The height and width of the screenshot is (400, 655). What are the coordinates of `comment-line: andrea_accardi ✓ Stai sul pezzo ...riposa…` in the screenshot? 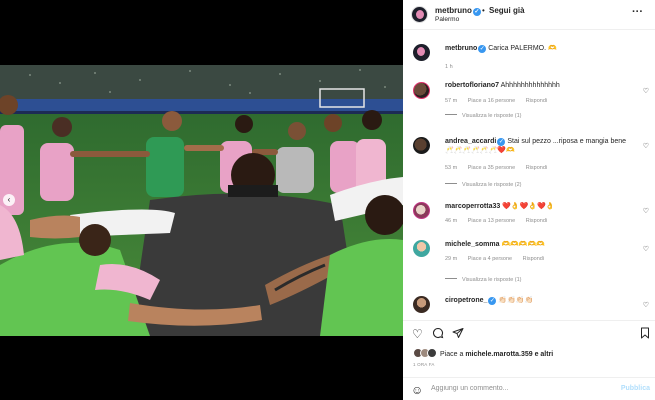 It's located at (540, 146).